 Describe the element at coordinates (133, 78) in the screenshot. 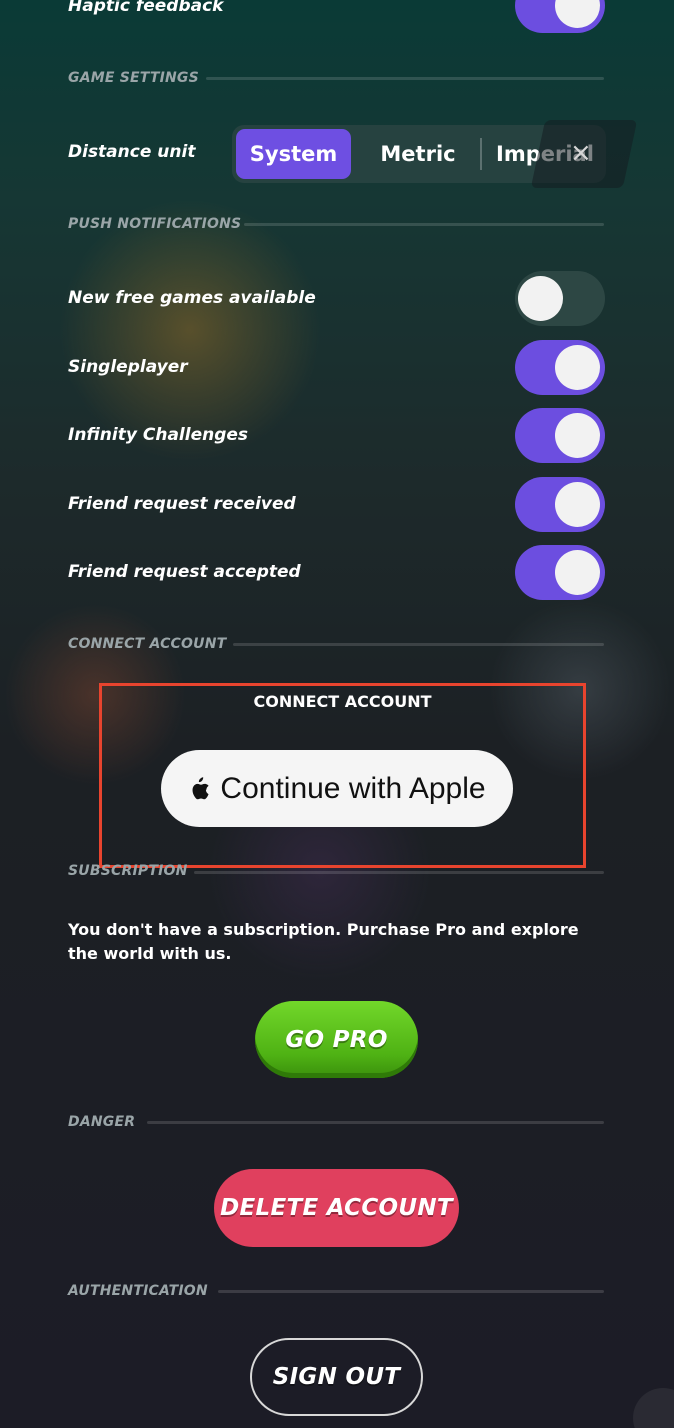

I see `game-settings-title: GAME SETTINGS` at that location.